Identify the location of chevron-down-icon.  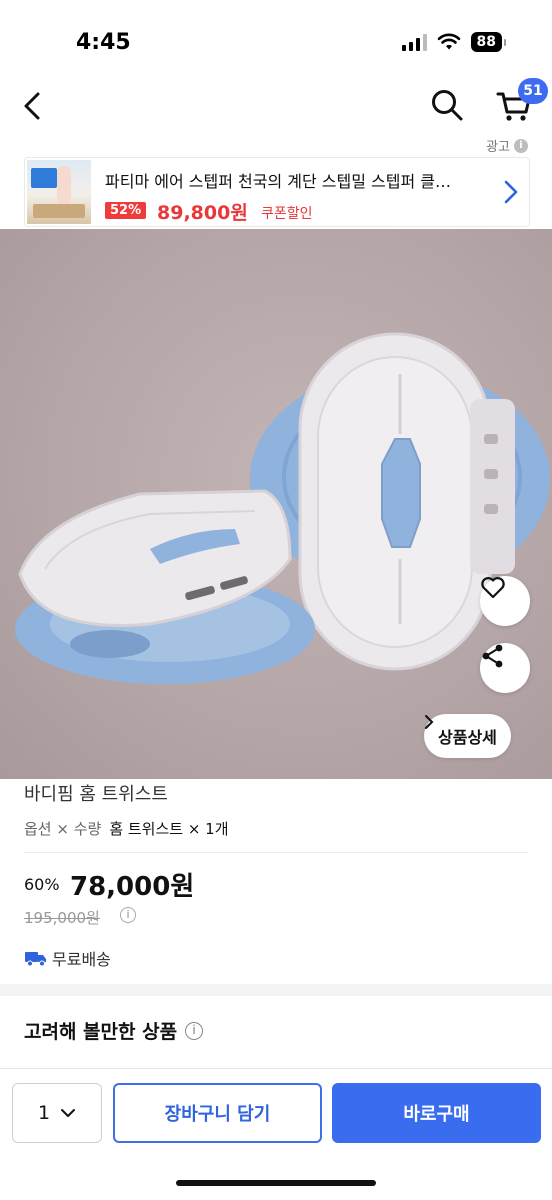
(68, 1113).